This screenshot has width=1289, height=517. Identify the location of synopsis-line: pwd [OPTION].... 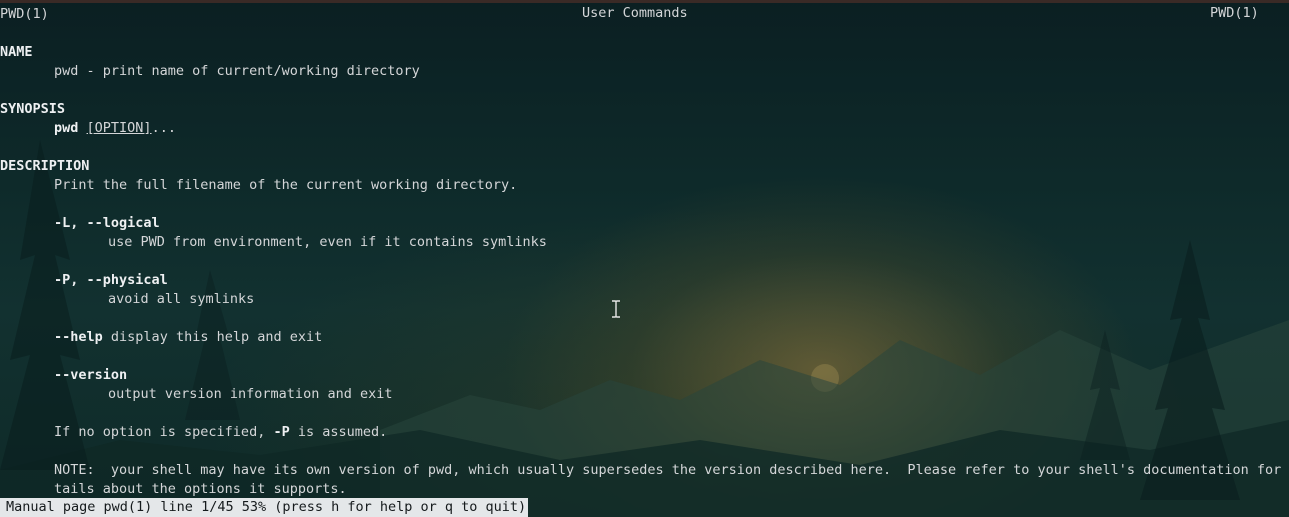
(115, 128).